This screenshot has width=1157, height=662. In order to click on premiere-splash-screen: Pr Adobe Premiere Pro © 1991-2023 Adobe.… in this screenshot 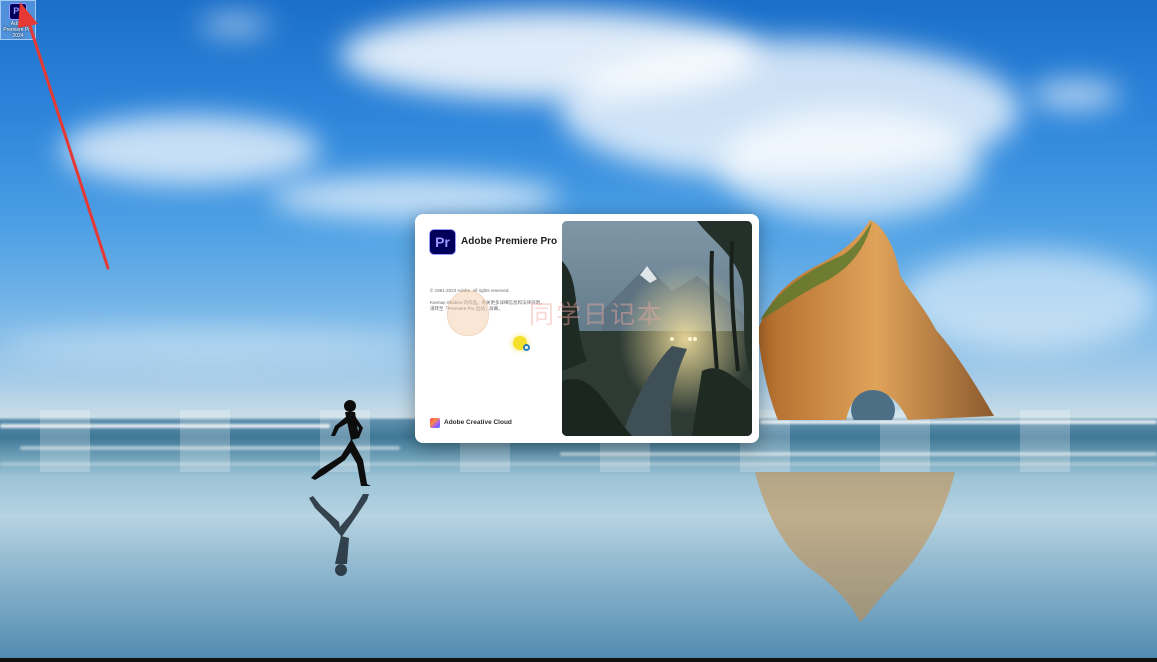, I will do `click(587, 328)`.